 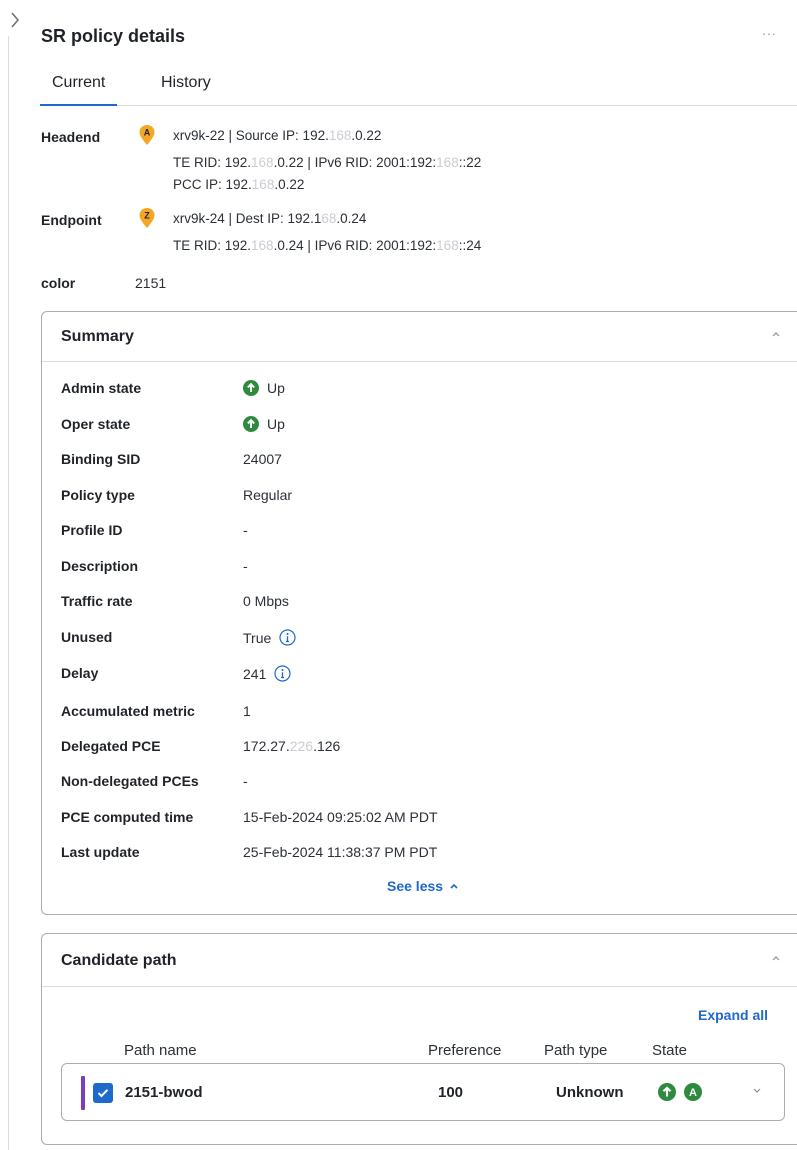 I want to click on candidate-path-row: 2151-bwod 100 Unknown A, so click(x=423, y=1092).